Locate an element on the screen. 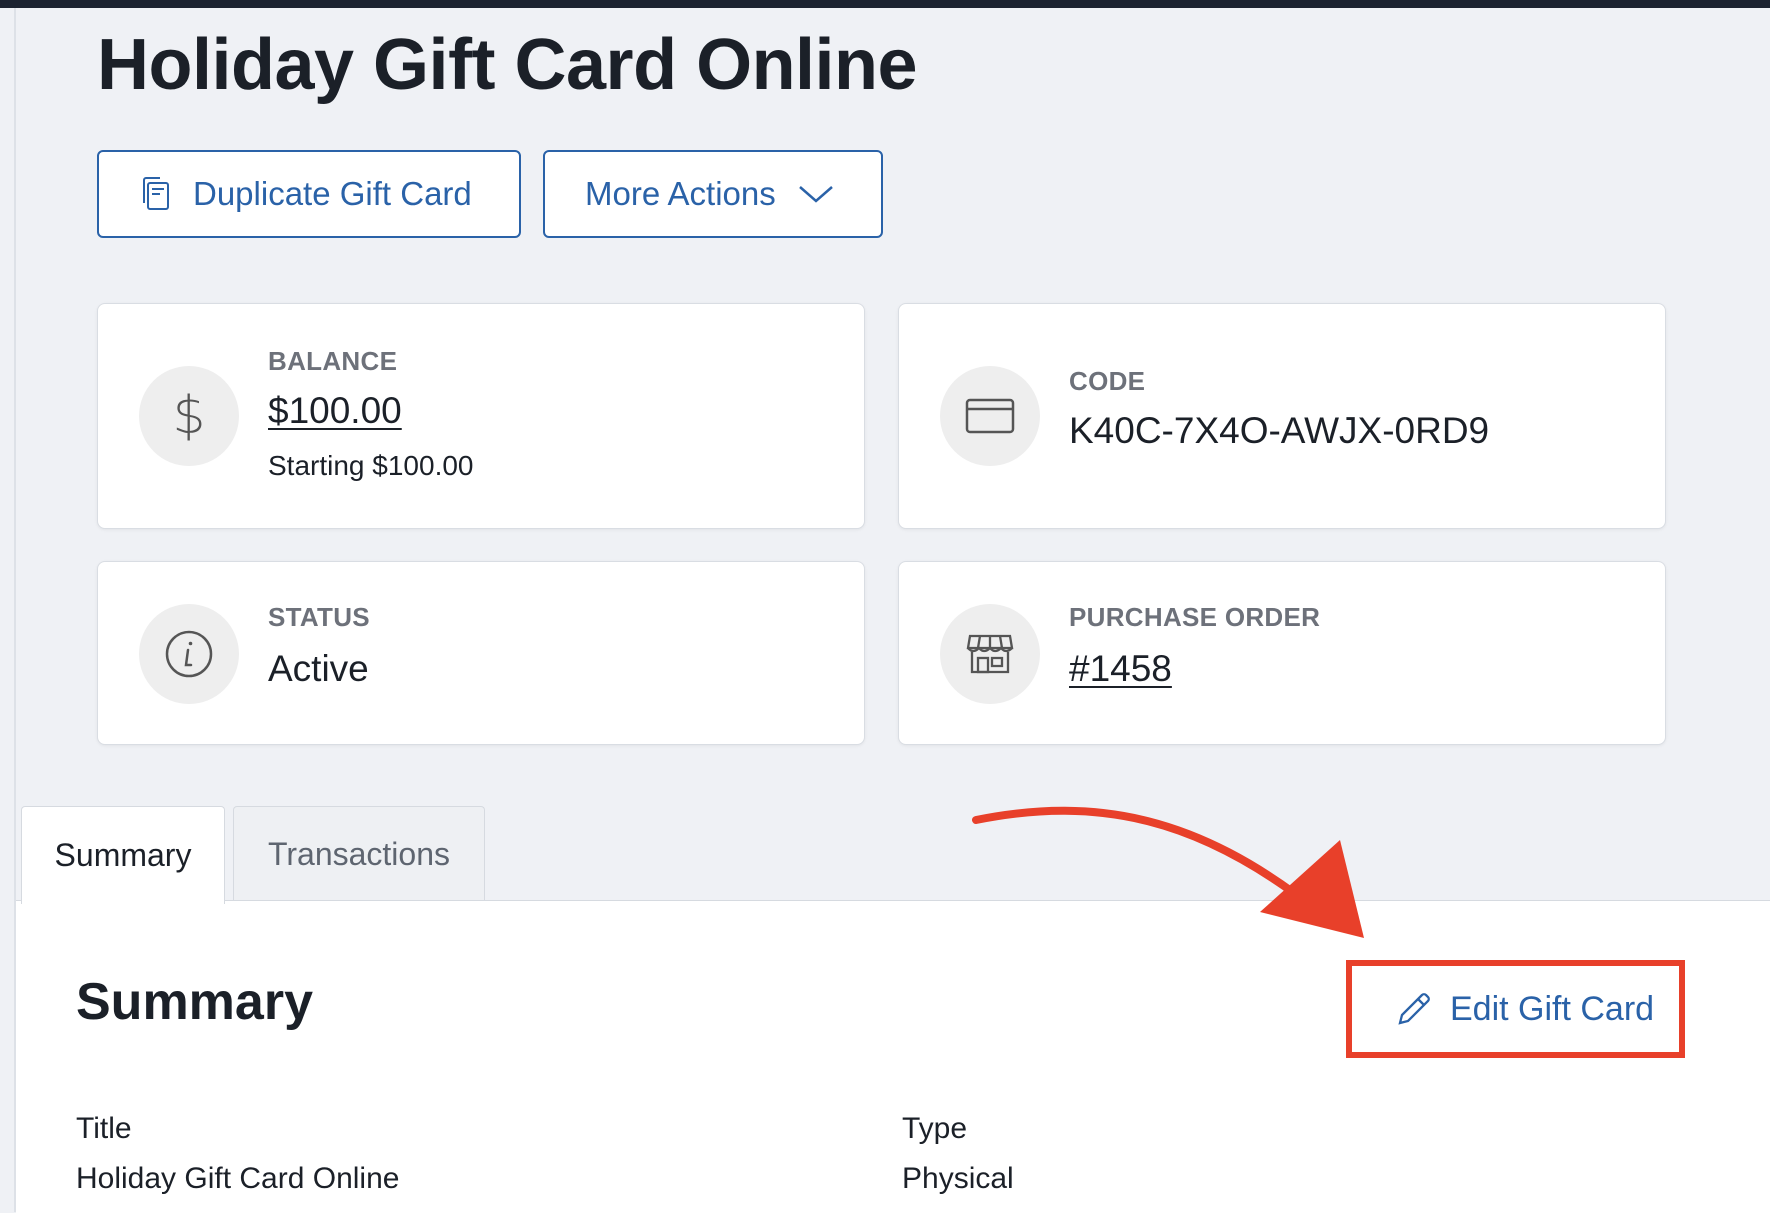  copy-icon is located at coordinates (156, 194).